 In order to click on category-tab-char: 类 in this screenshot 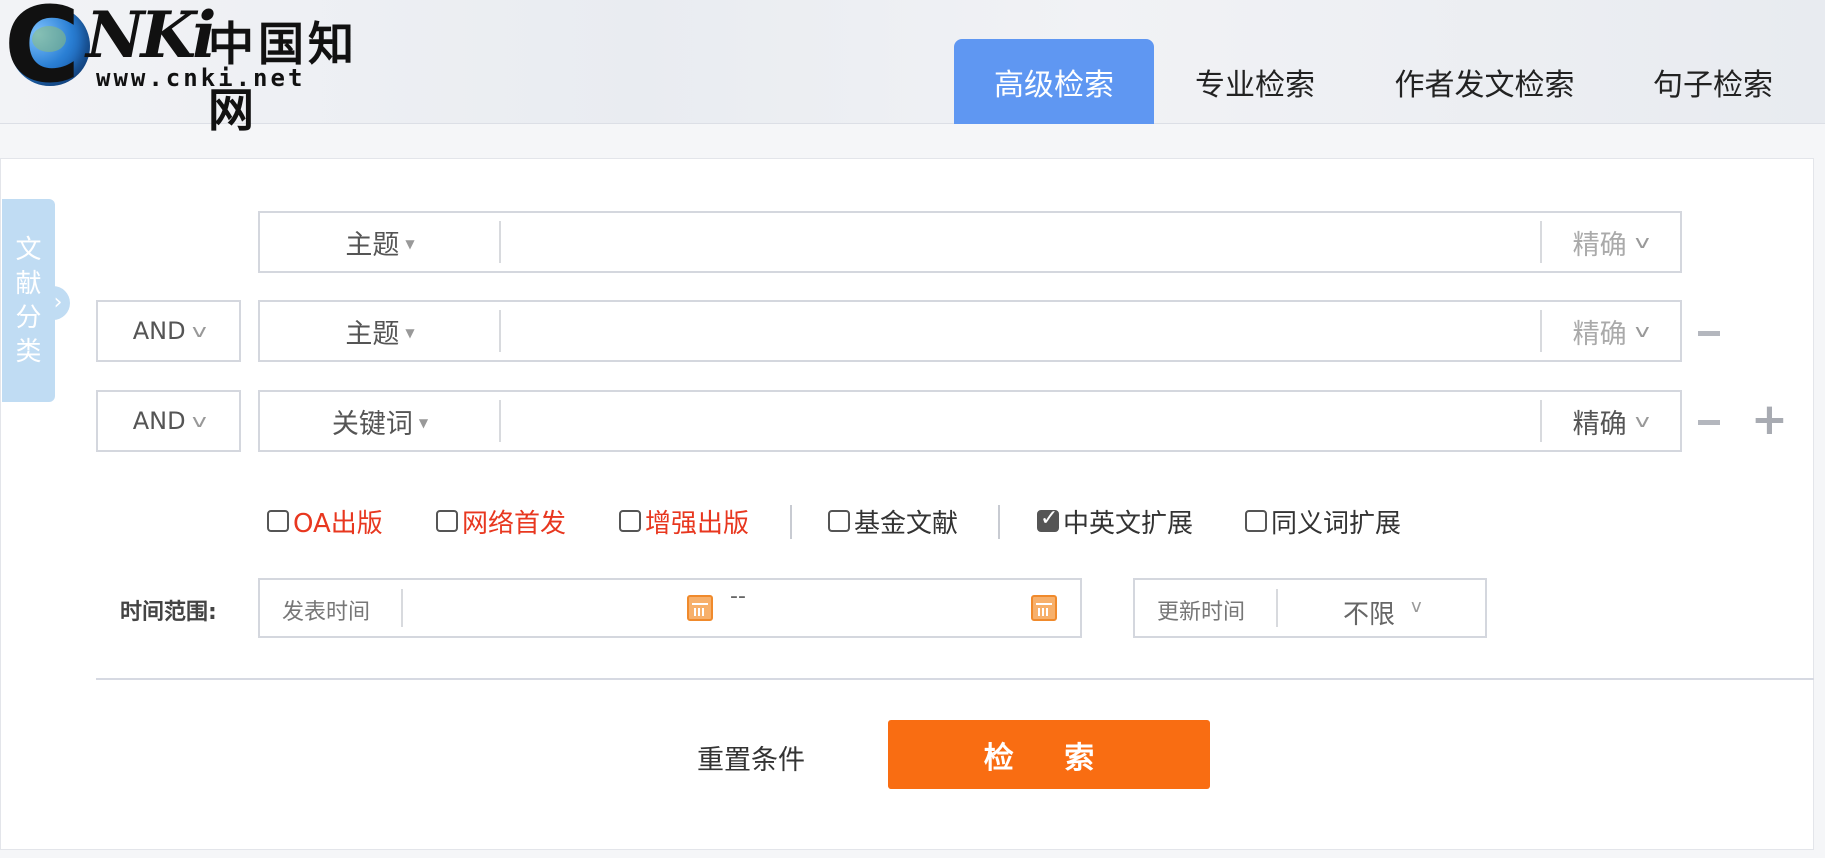, I will do `click(28, 351)`.